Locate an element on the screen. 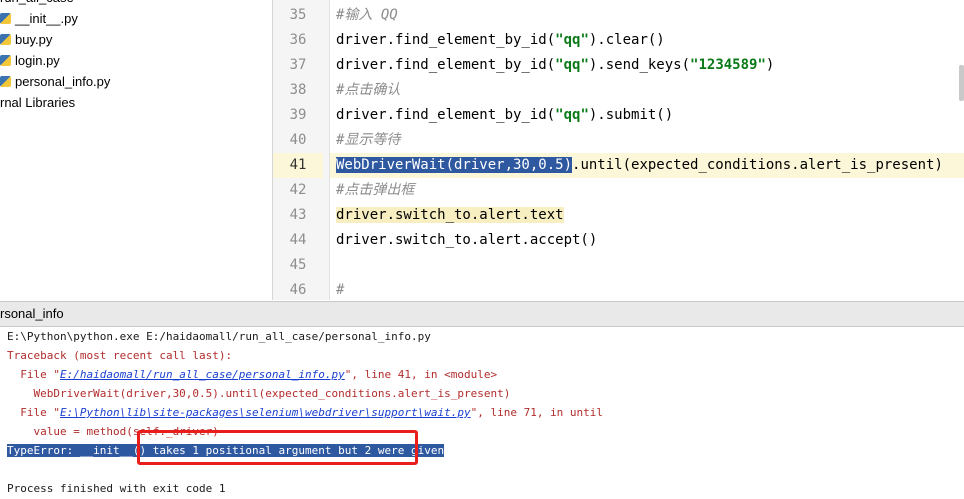 The image size is (964, 499). tree-item-login: login.py is located at coordinates (30, 61).